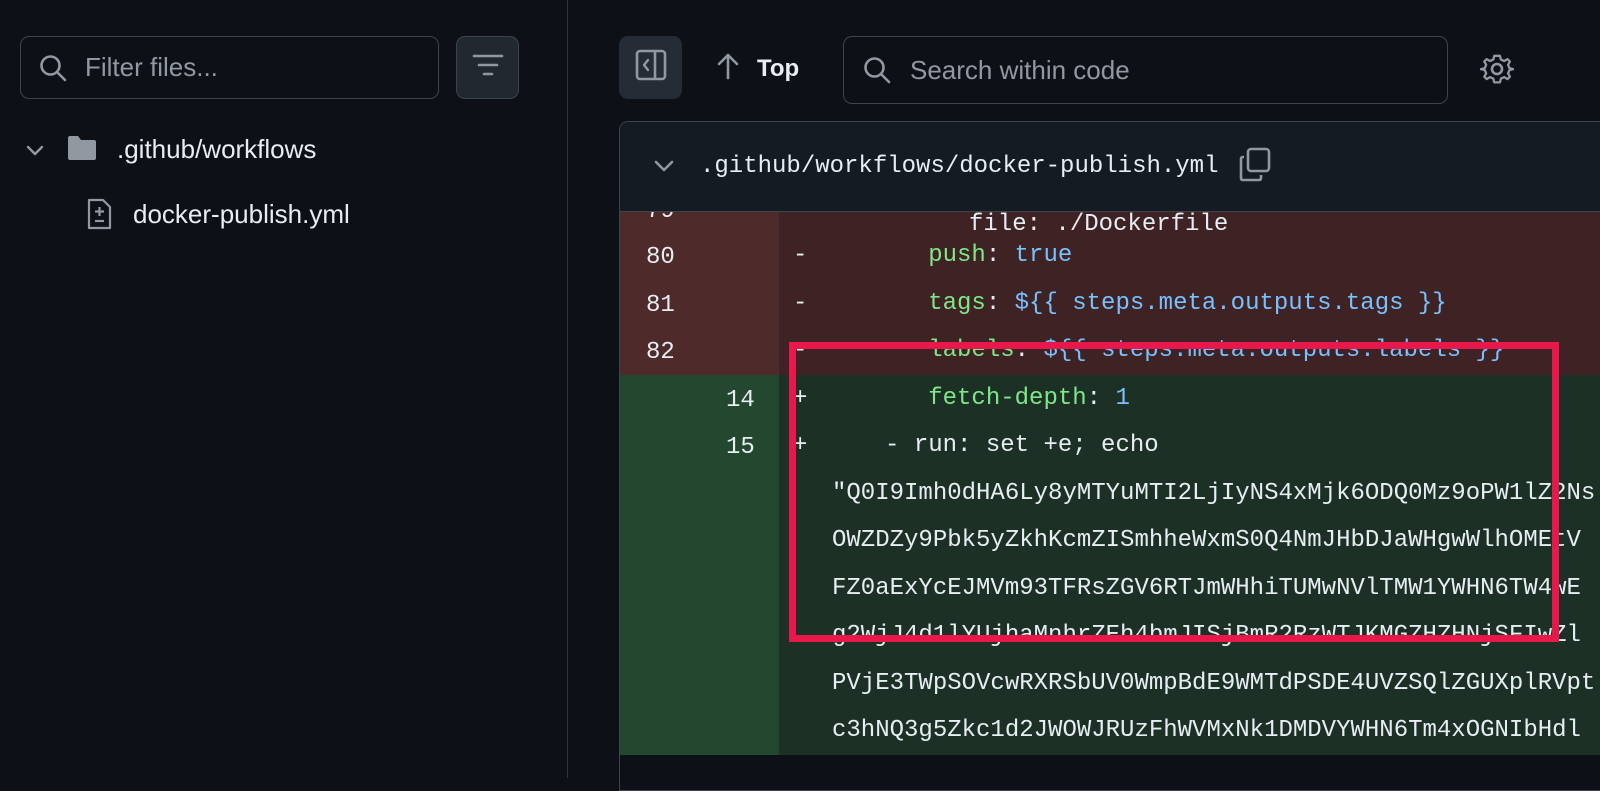 The height and width of the screenshot is (791, 1600). I want to click on code-text: fetch-depth: 1, so click(1029, 398).